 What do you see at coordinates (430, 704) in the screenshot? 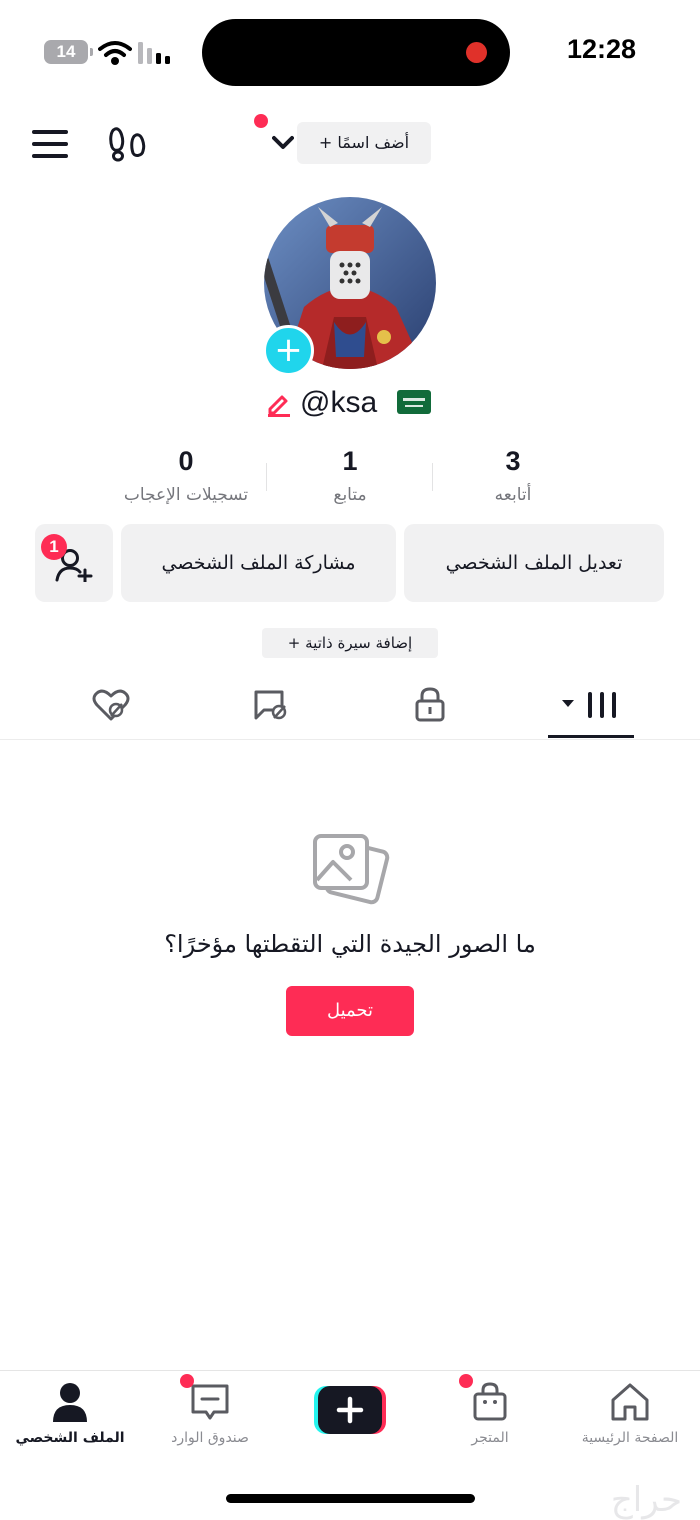
I see `lock-icon` at bounding box center [430, 704].